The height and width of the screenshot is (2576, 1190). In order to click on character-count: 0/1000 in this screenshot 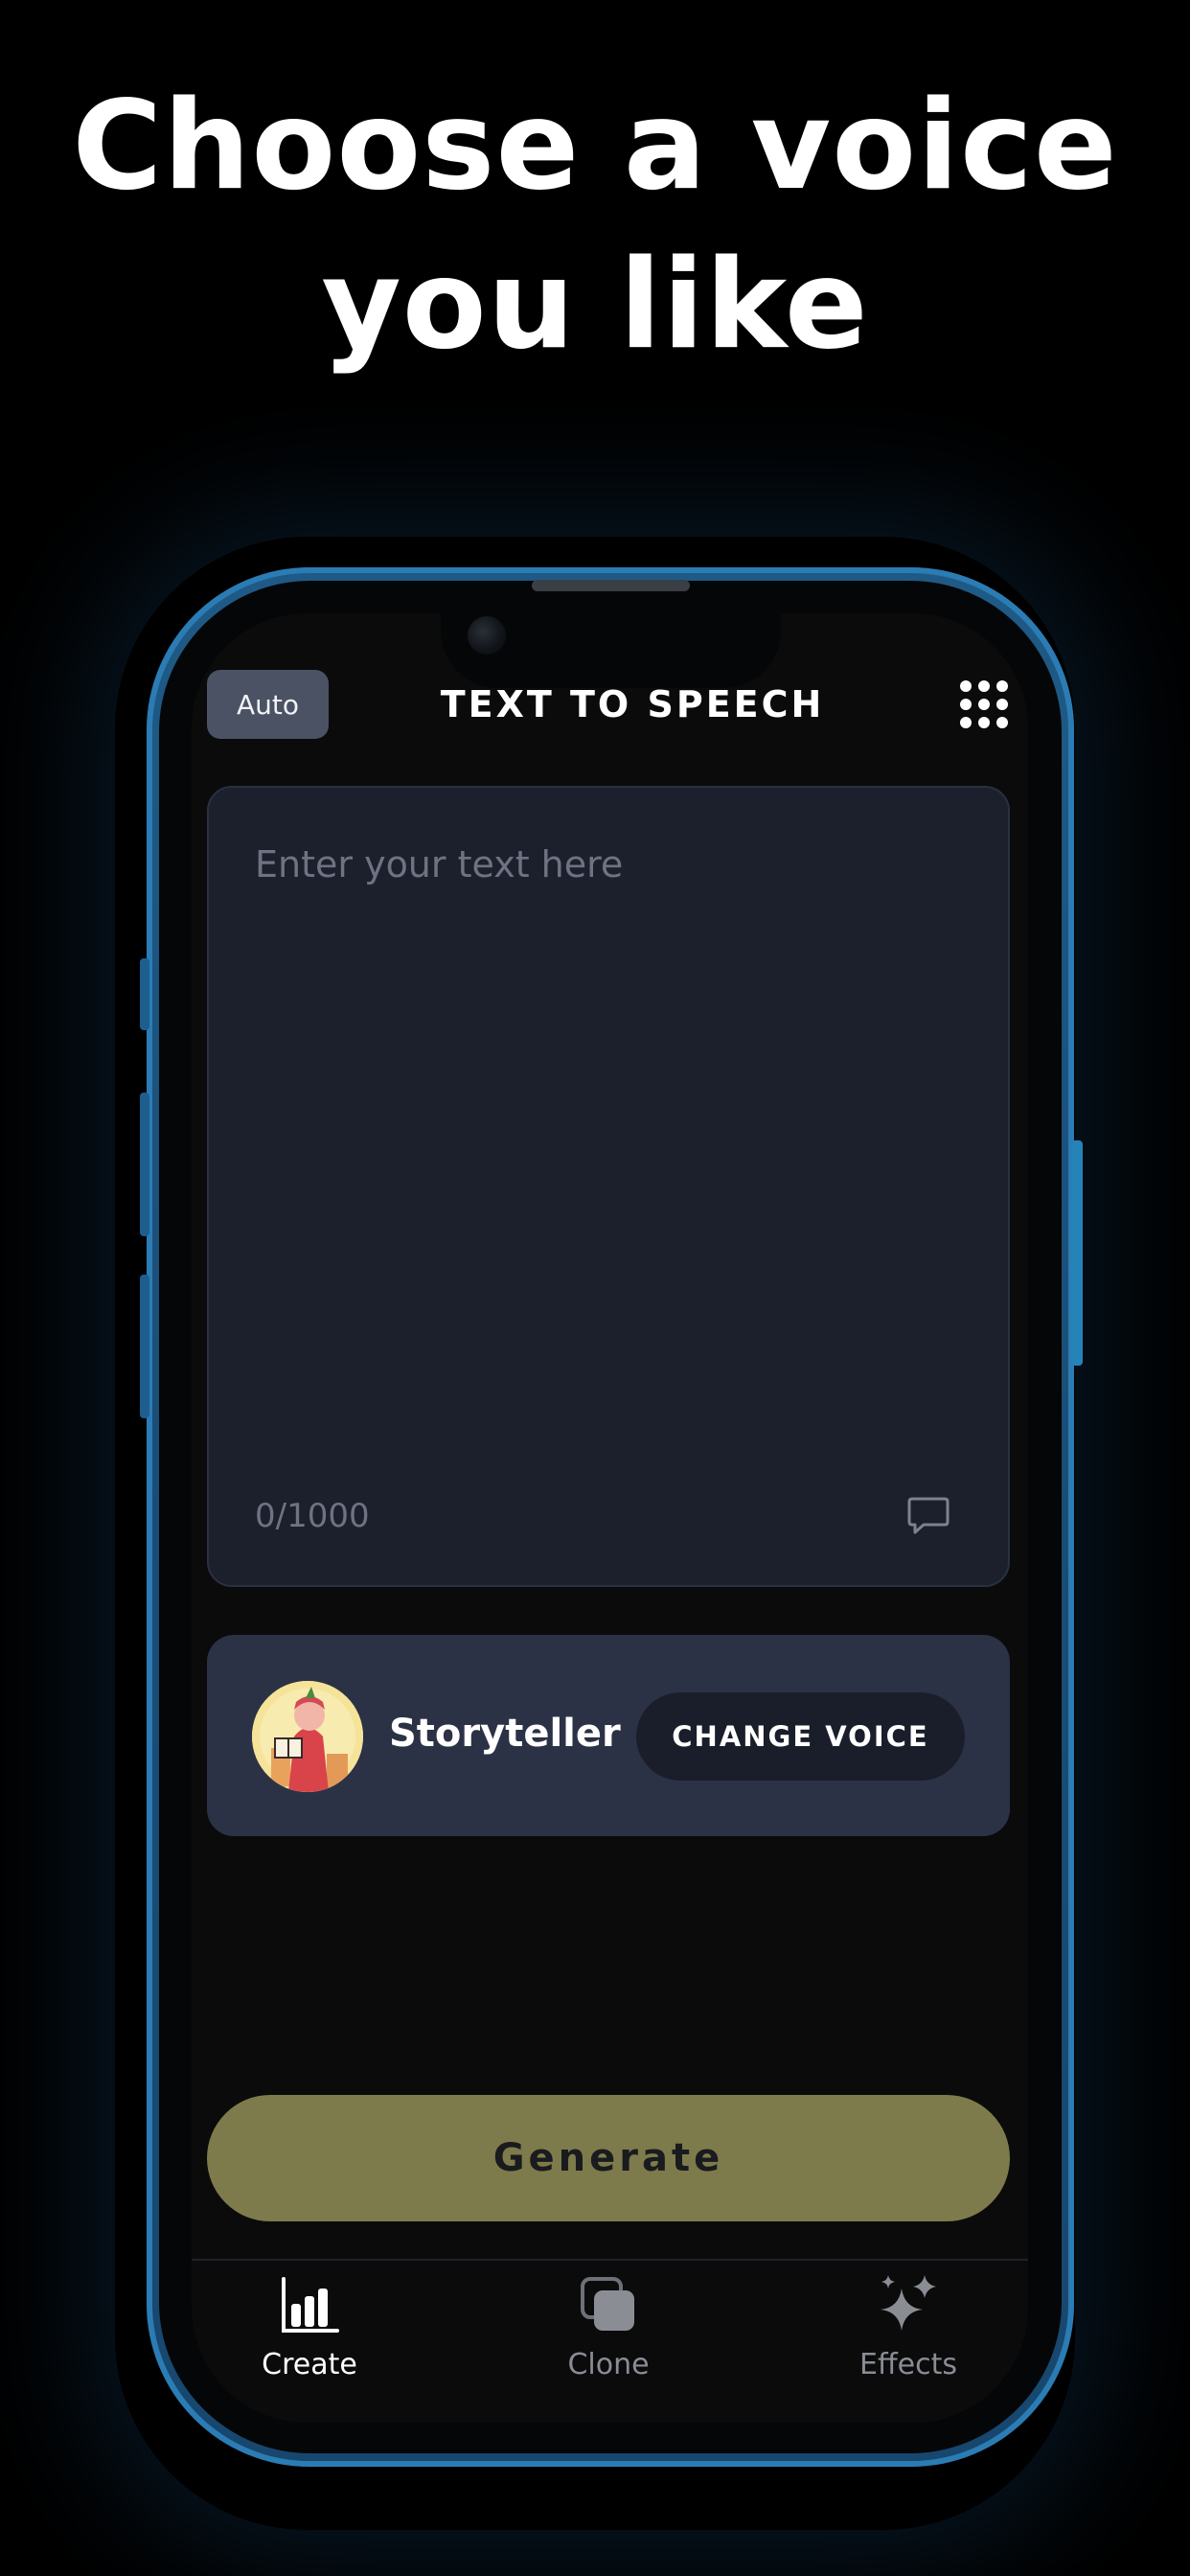, I will do `click(312, 1516)`.